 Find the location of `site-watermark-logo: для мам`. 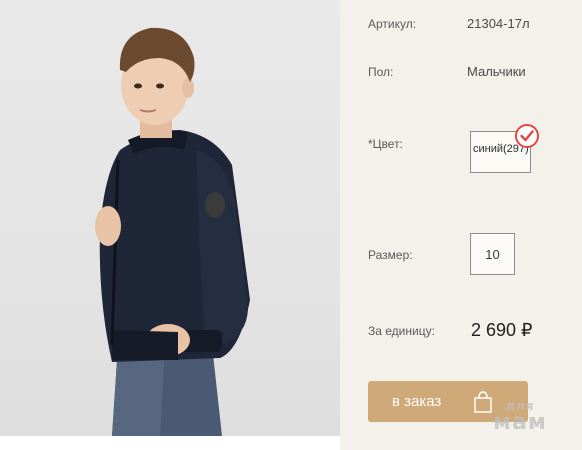

site-watermark-logo: для мам is located at coordinates (520, 417).